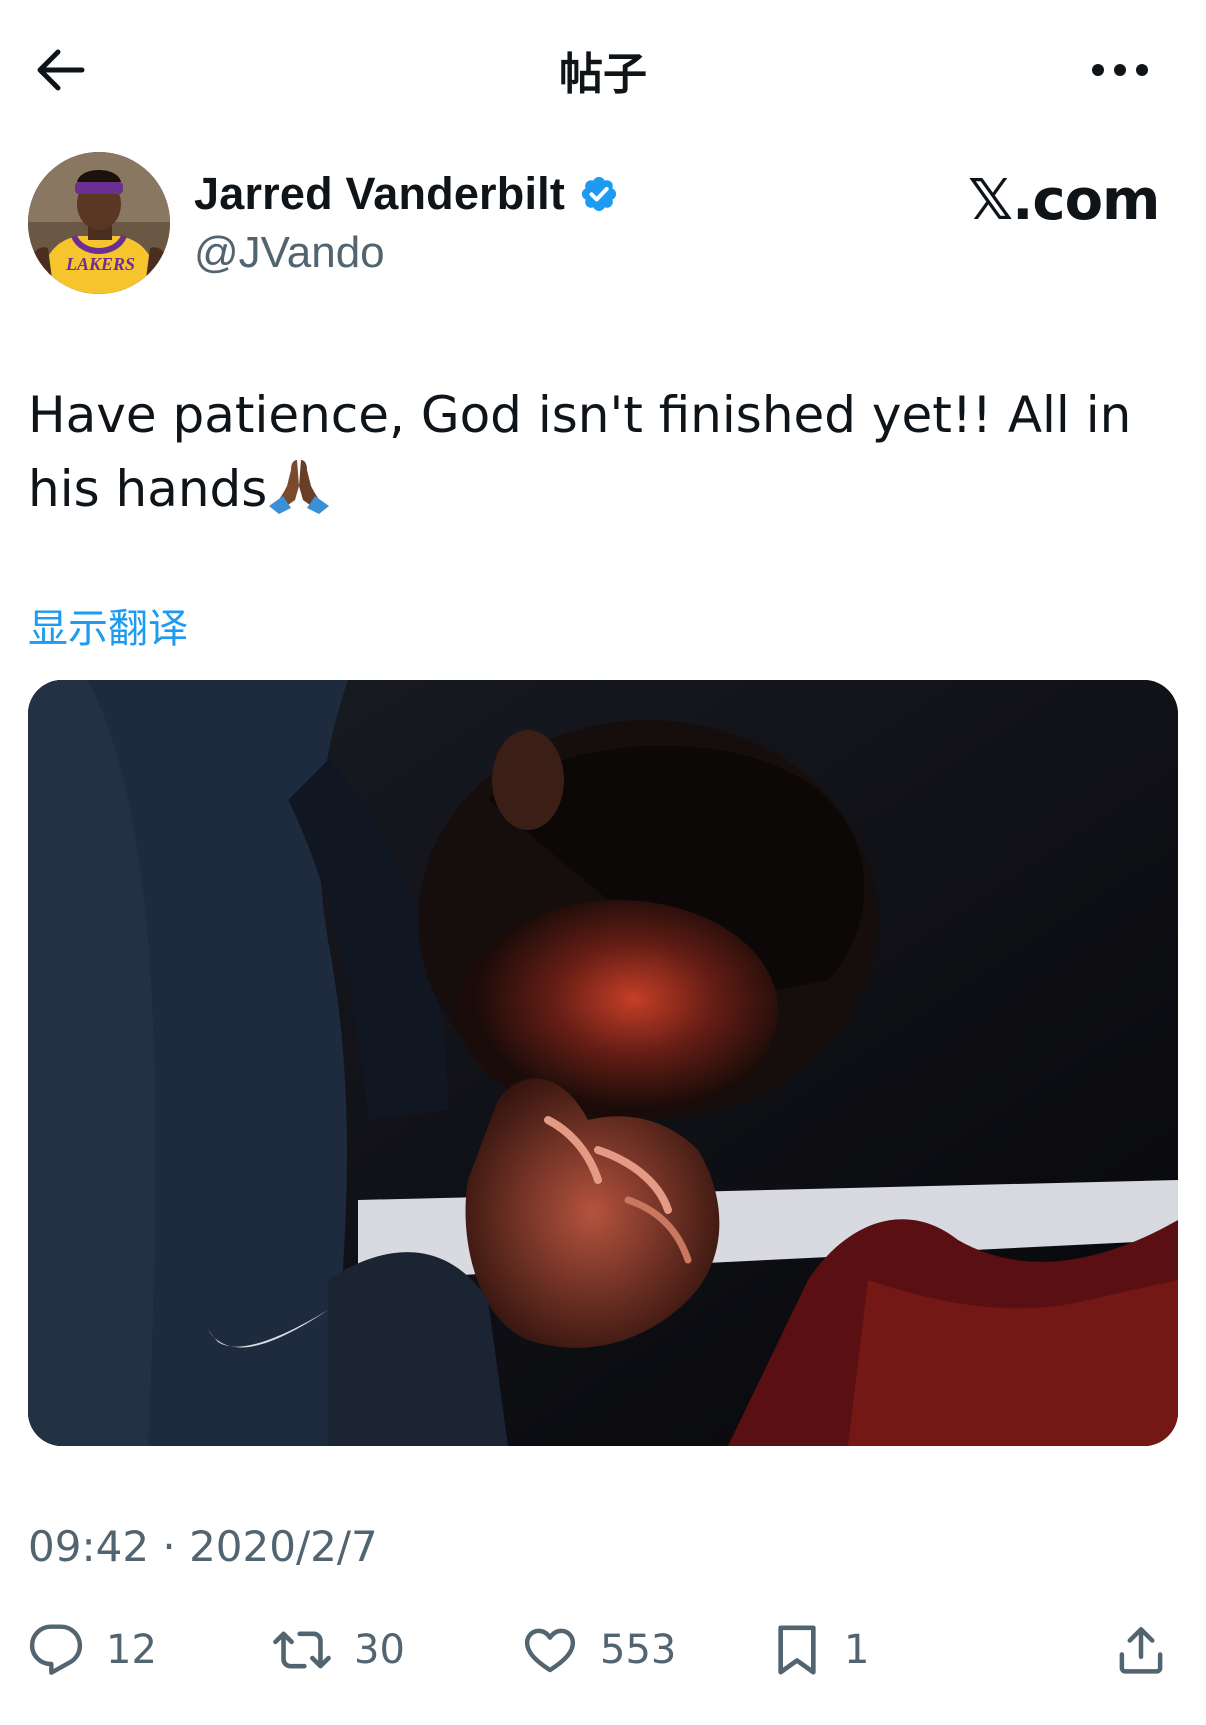  Describe the element at coordinates (131, 1650) in the screenshot. I see `reply-count: 12` at that location.